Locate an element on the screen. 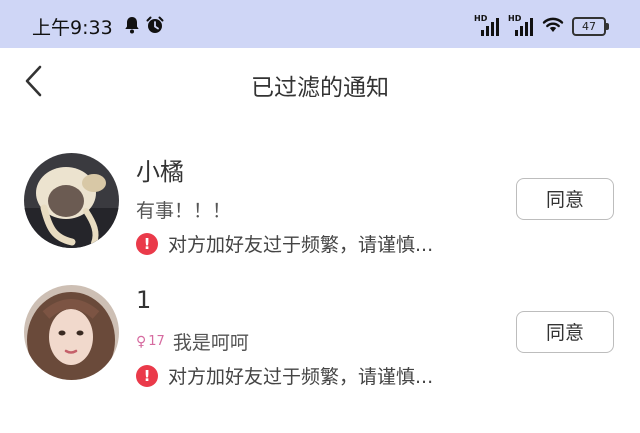 Image resolution: width=640 pixels, height=433 pixels. status-time: 上午9:33 is located at coordinates (72, 28).